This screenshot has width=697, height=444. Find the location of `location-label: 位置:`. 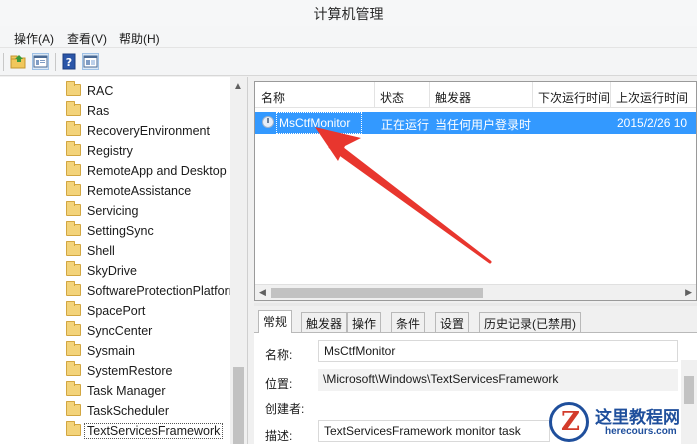

location-label: 位置: is located at coordinates (279, 384).